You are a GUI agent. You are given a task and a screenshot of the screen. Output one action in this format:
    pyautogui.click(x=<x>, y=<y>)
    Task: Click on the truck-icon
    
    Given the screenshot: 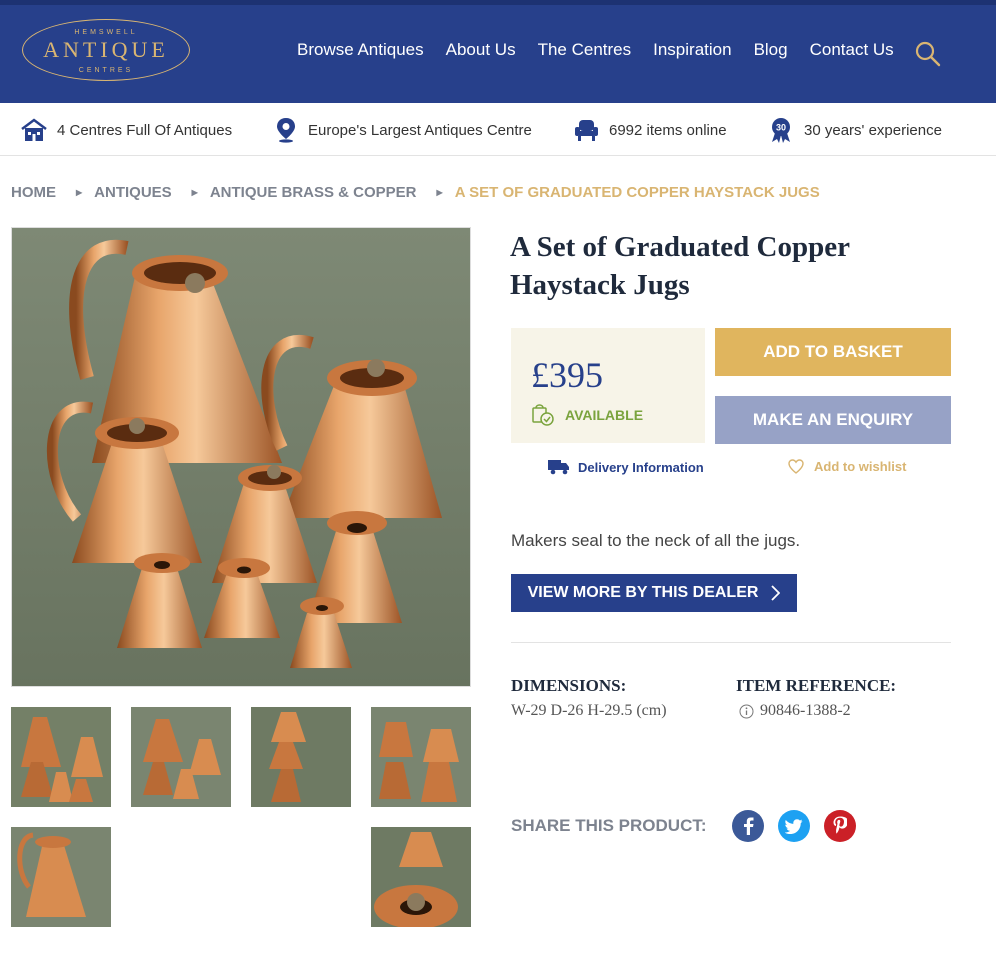 What is the action you would take?
    pyautogui.click(x=558, y=467)
    